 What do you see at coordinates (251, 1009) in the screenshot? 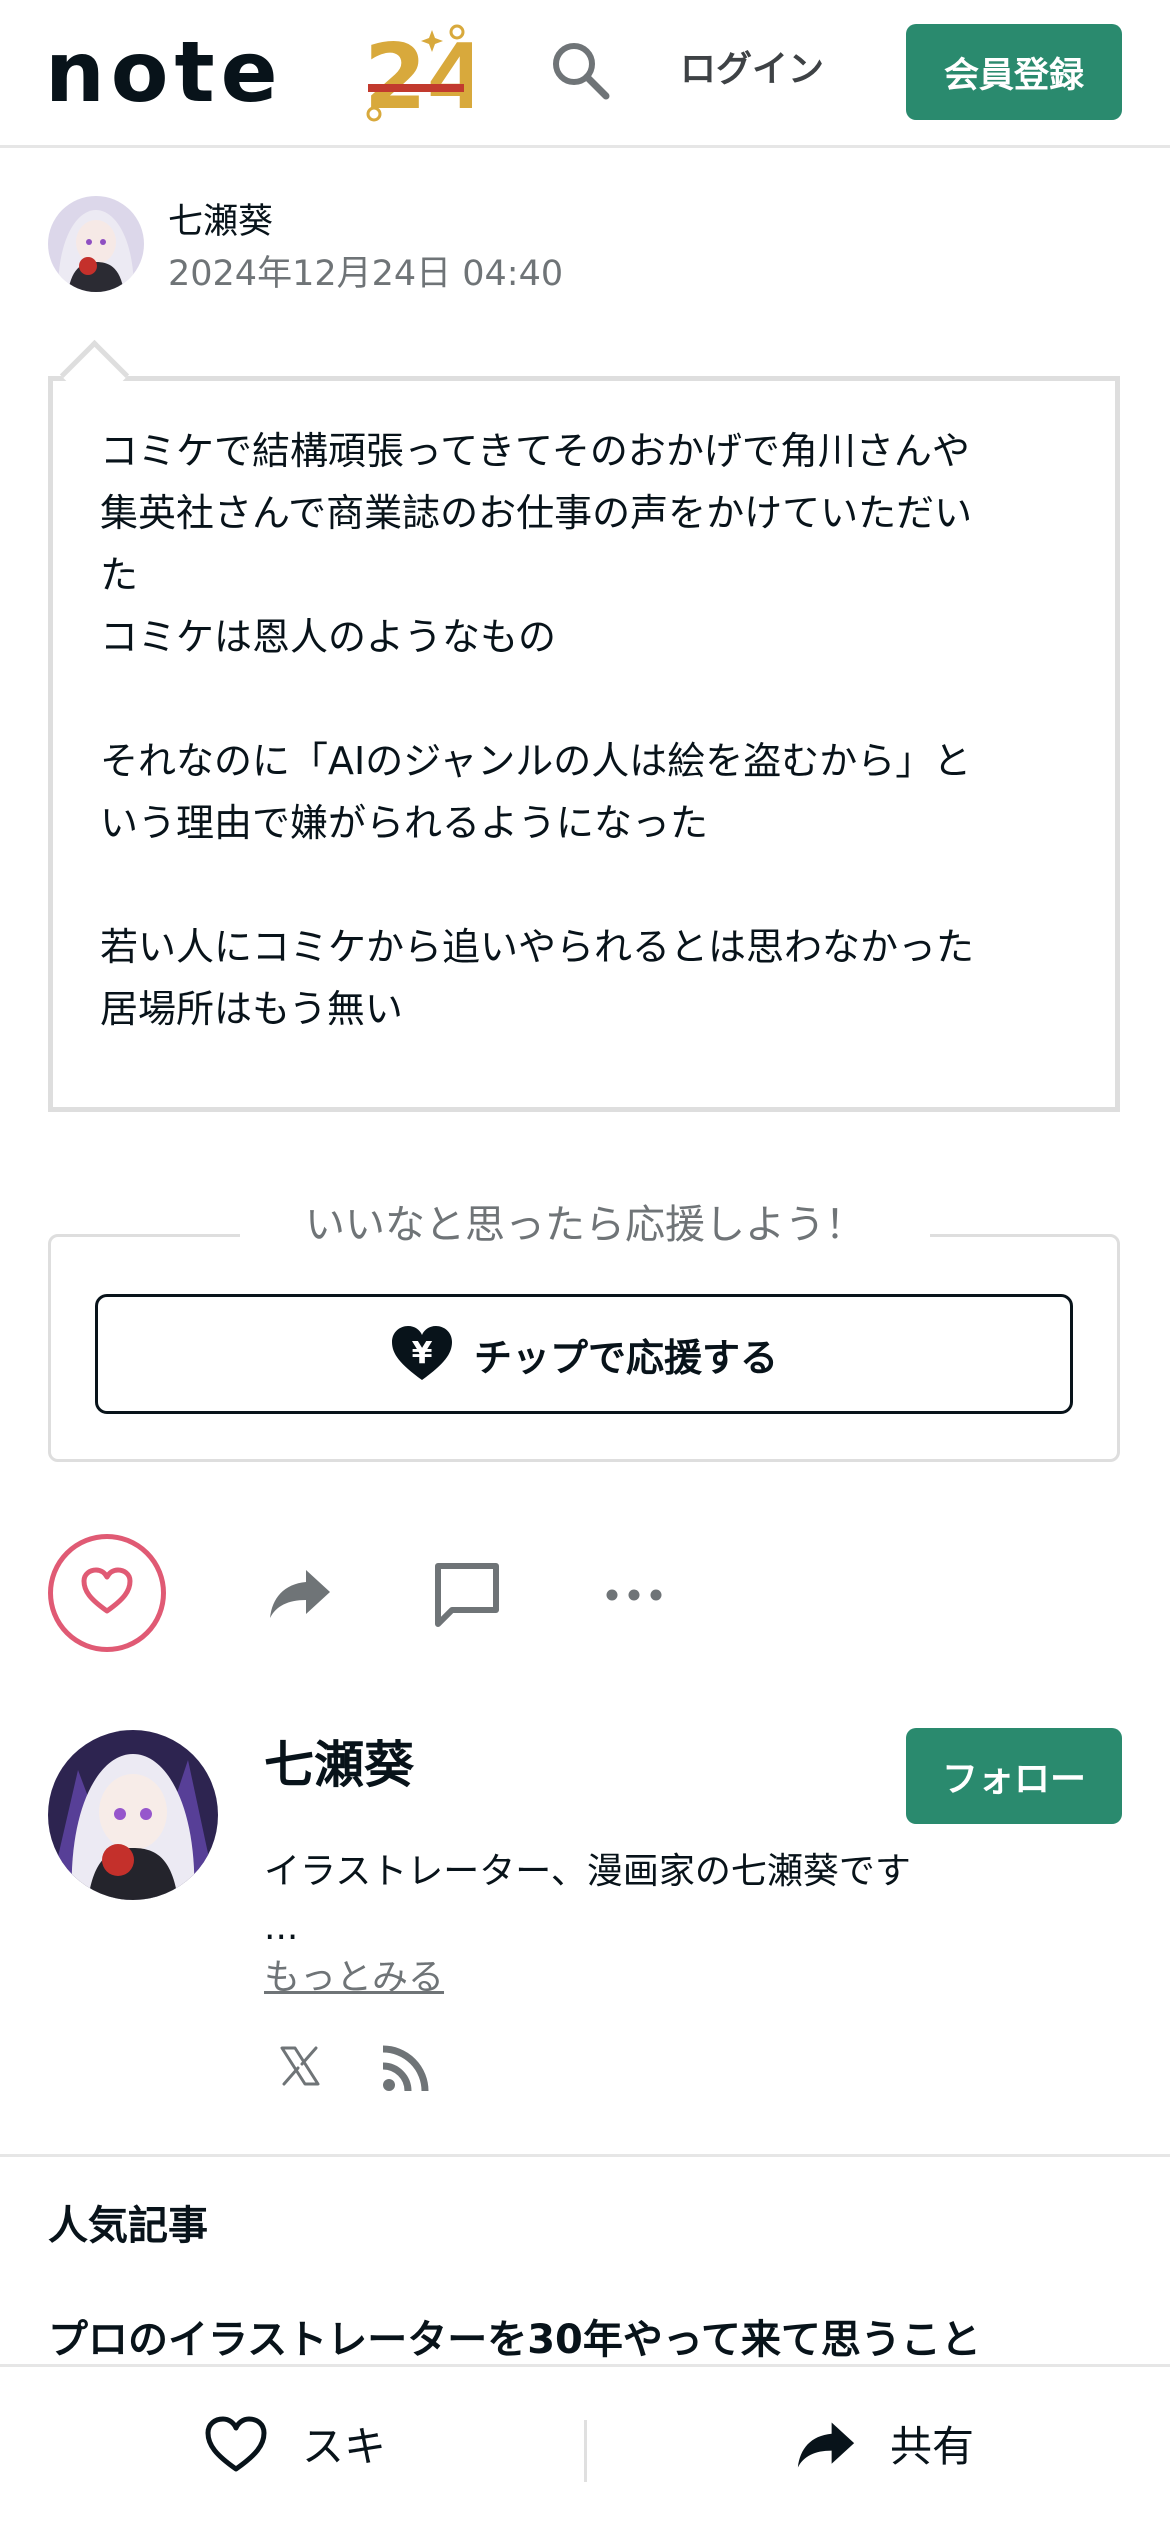
I see `post-line: 居場所はもう無い` at bounding box center [251, 1009].